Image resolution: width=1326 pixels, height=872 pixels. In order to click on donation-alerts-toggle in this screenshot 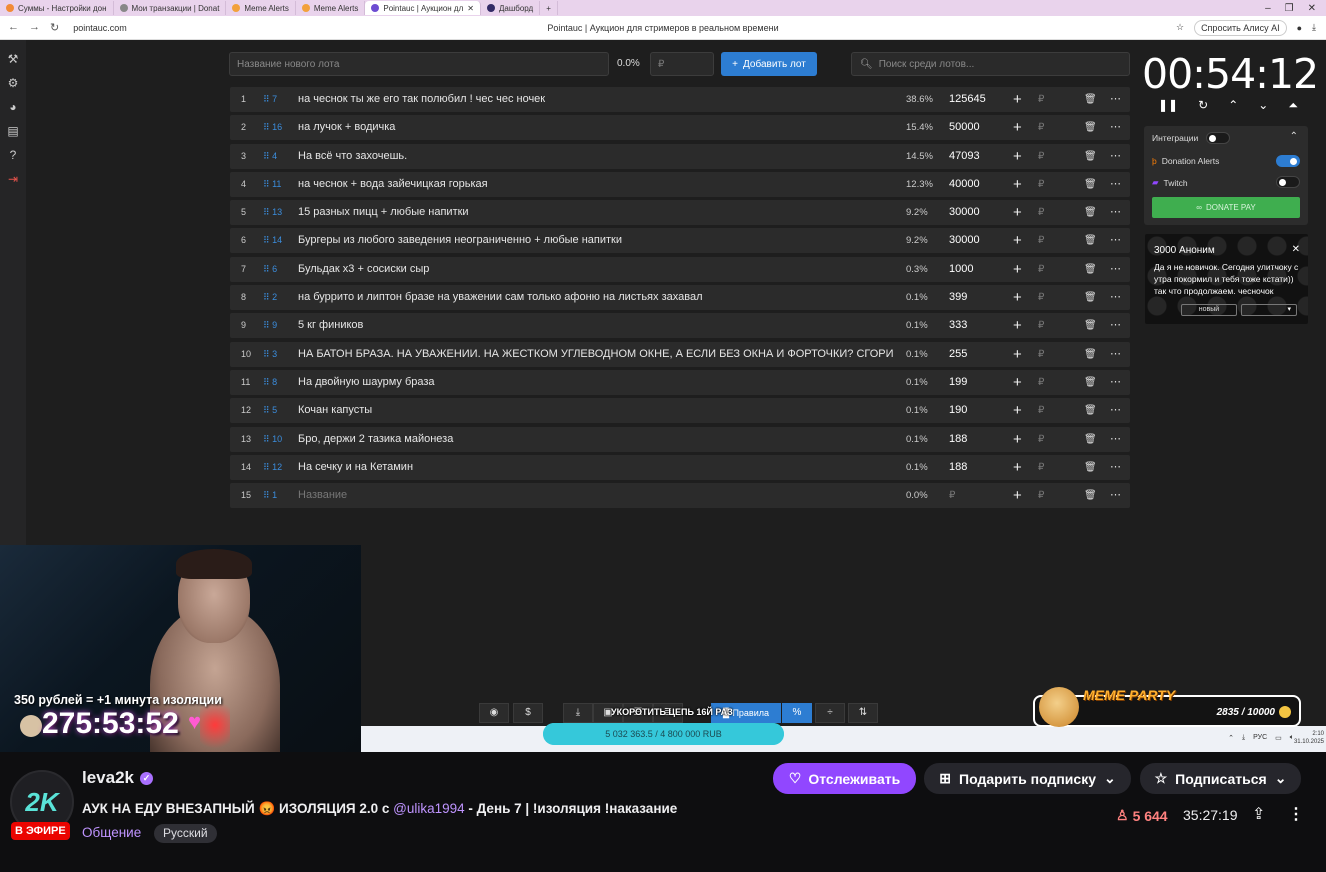, I will do `click(1288, 161)`.